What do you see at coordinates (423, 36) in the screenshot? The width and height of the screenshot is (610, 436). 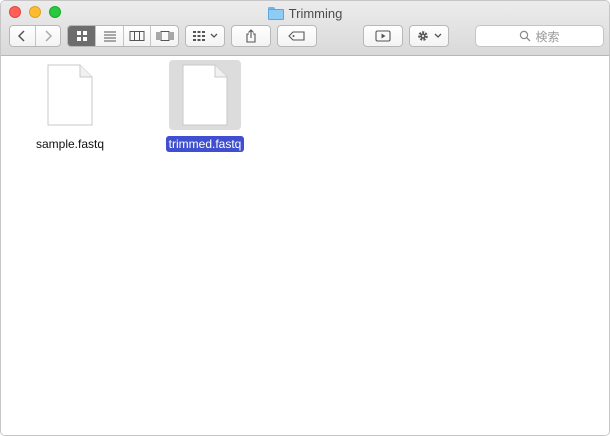 I see `gear-icon` at bounding box center [423, 36].